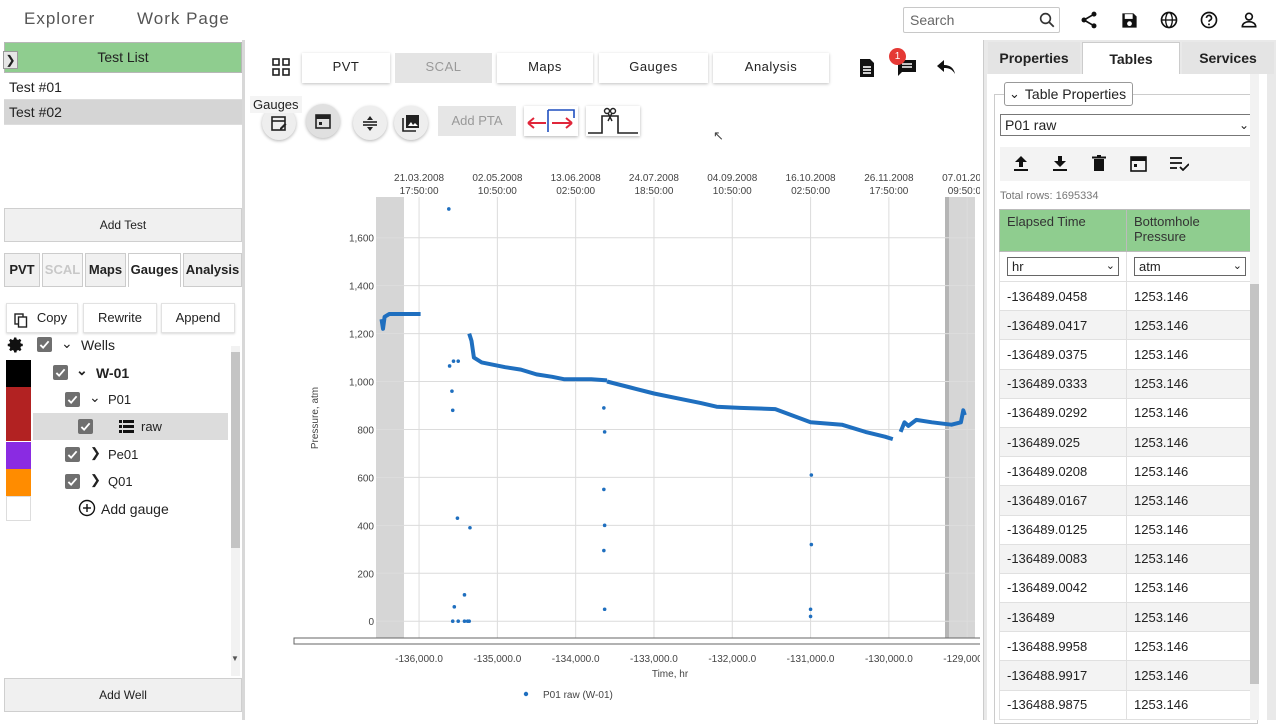 This screenshot has width=1276, height=724. What do you see at coordinates (281, 68) in the screenshot?
I see `grid-view-icon` at bounding box center [281, 68].